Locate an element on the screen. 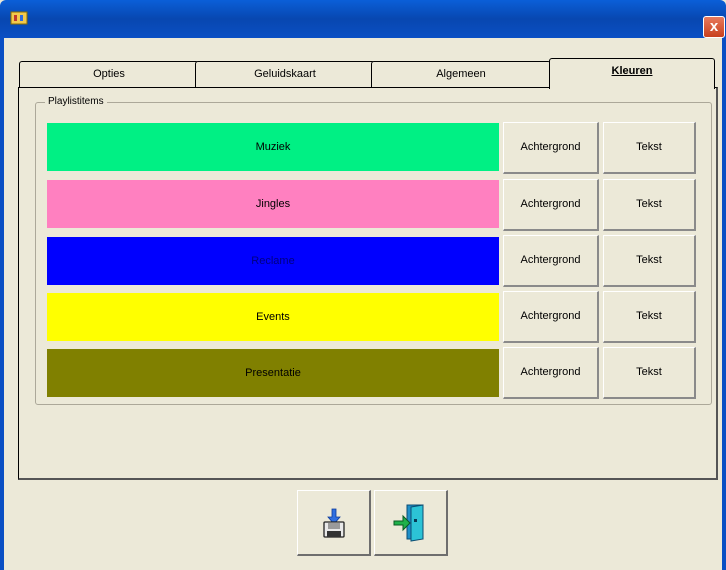 Image resolution: width=726 pixels, height=570 pixels. background-button-reclame: Achtergrond is located at coordinates (551, 261).